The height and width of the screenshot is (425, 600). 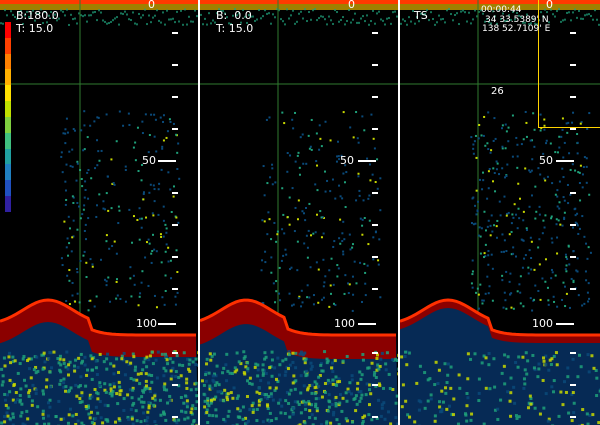 I want to click on surface-band, so click(x=99, y=2).